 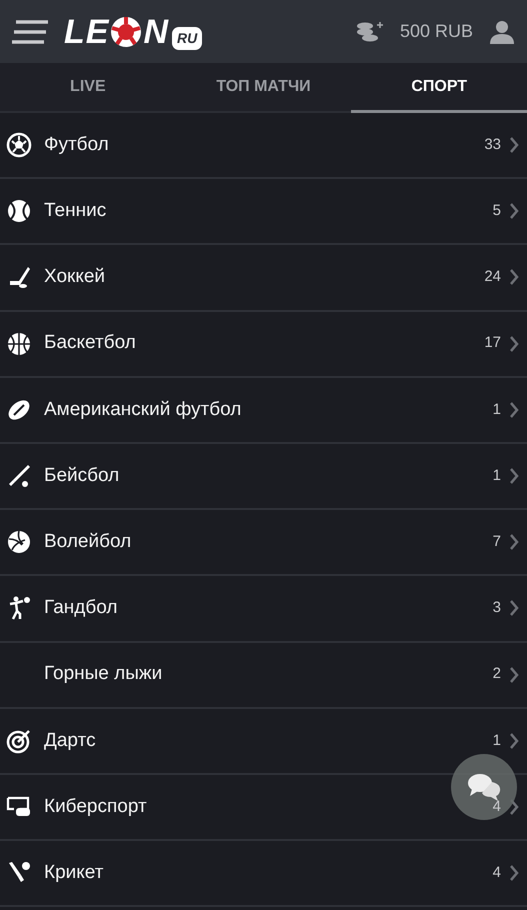 What do you see at coordinates (76, 144) in the screenshot?
I see `sport-name: Футбол` at bounding box center [76, 144].